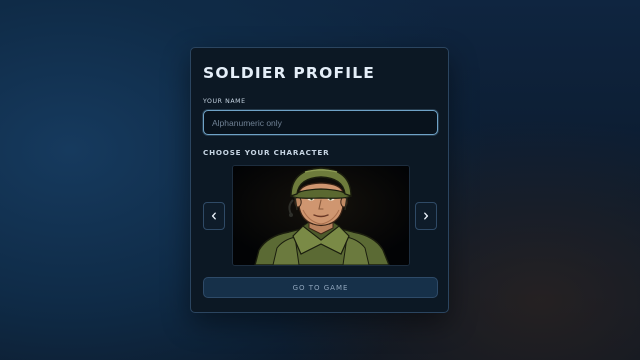  Describe the element at coordinates (289, 73) in the screenshot. I see `panel-title: SOLDIER PROFILE` at that location.